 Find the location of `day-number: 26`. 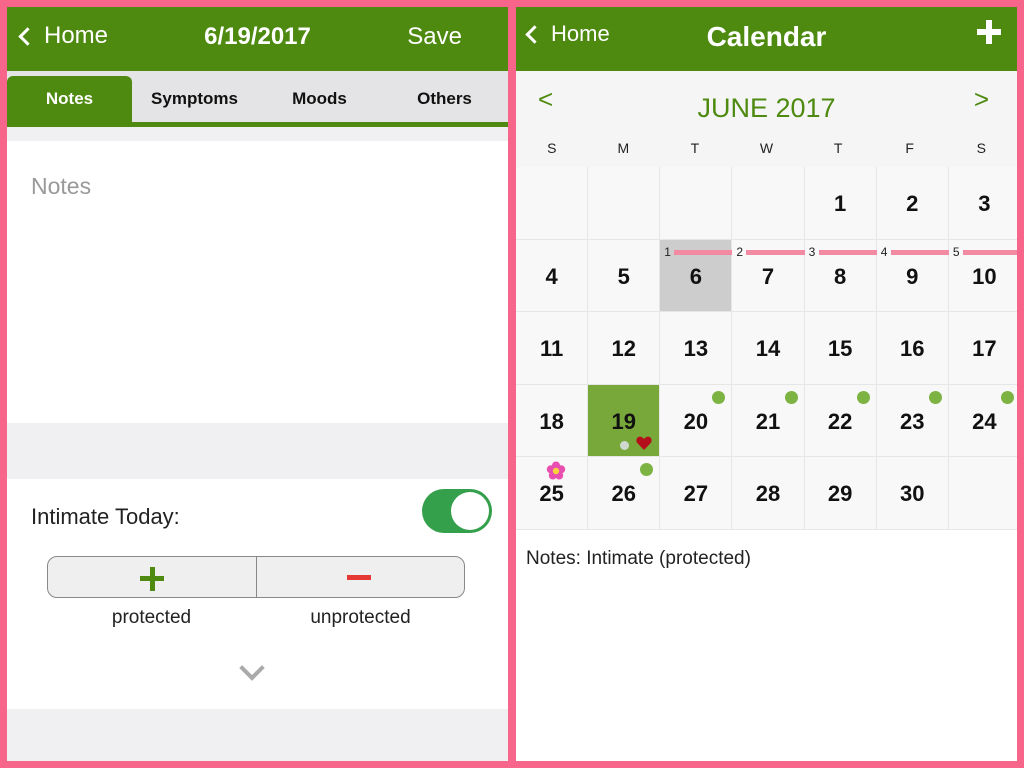

day-number: 26 is located at coordinates (623, 493).